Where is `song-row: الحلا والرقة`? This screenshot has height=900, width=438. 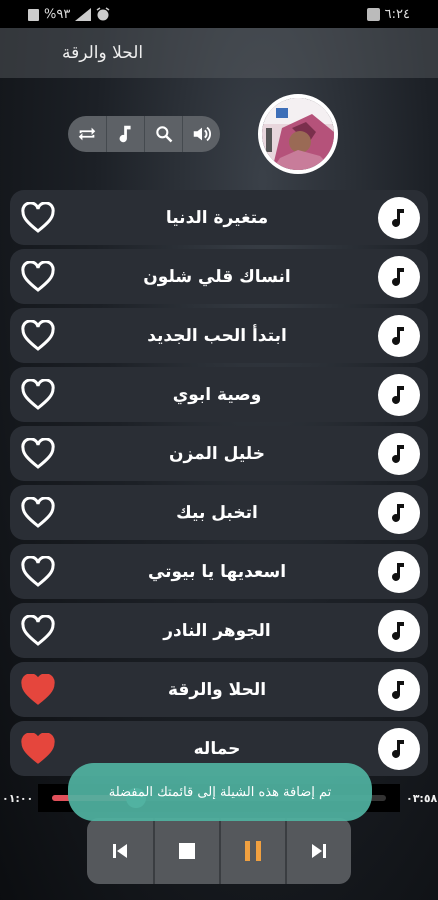 song-row: الحلا والرقة is located at coordinates (219, 689).